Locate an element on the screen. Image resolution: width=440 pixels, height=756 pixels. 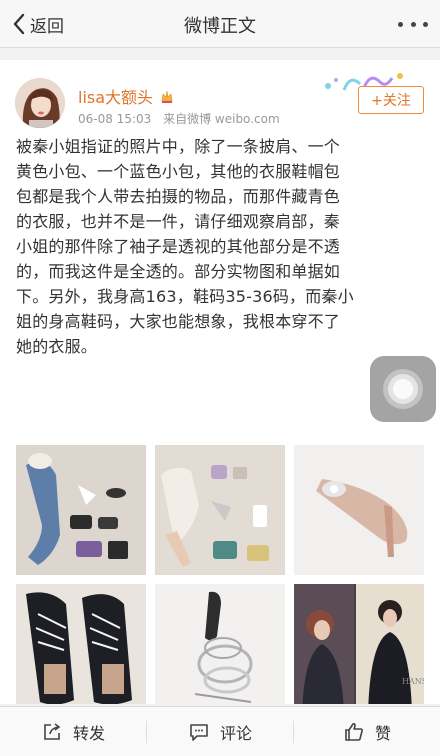
post-date: 06-08 15:03 is located at coordinates (115, 119).